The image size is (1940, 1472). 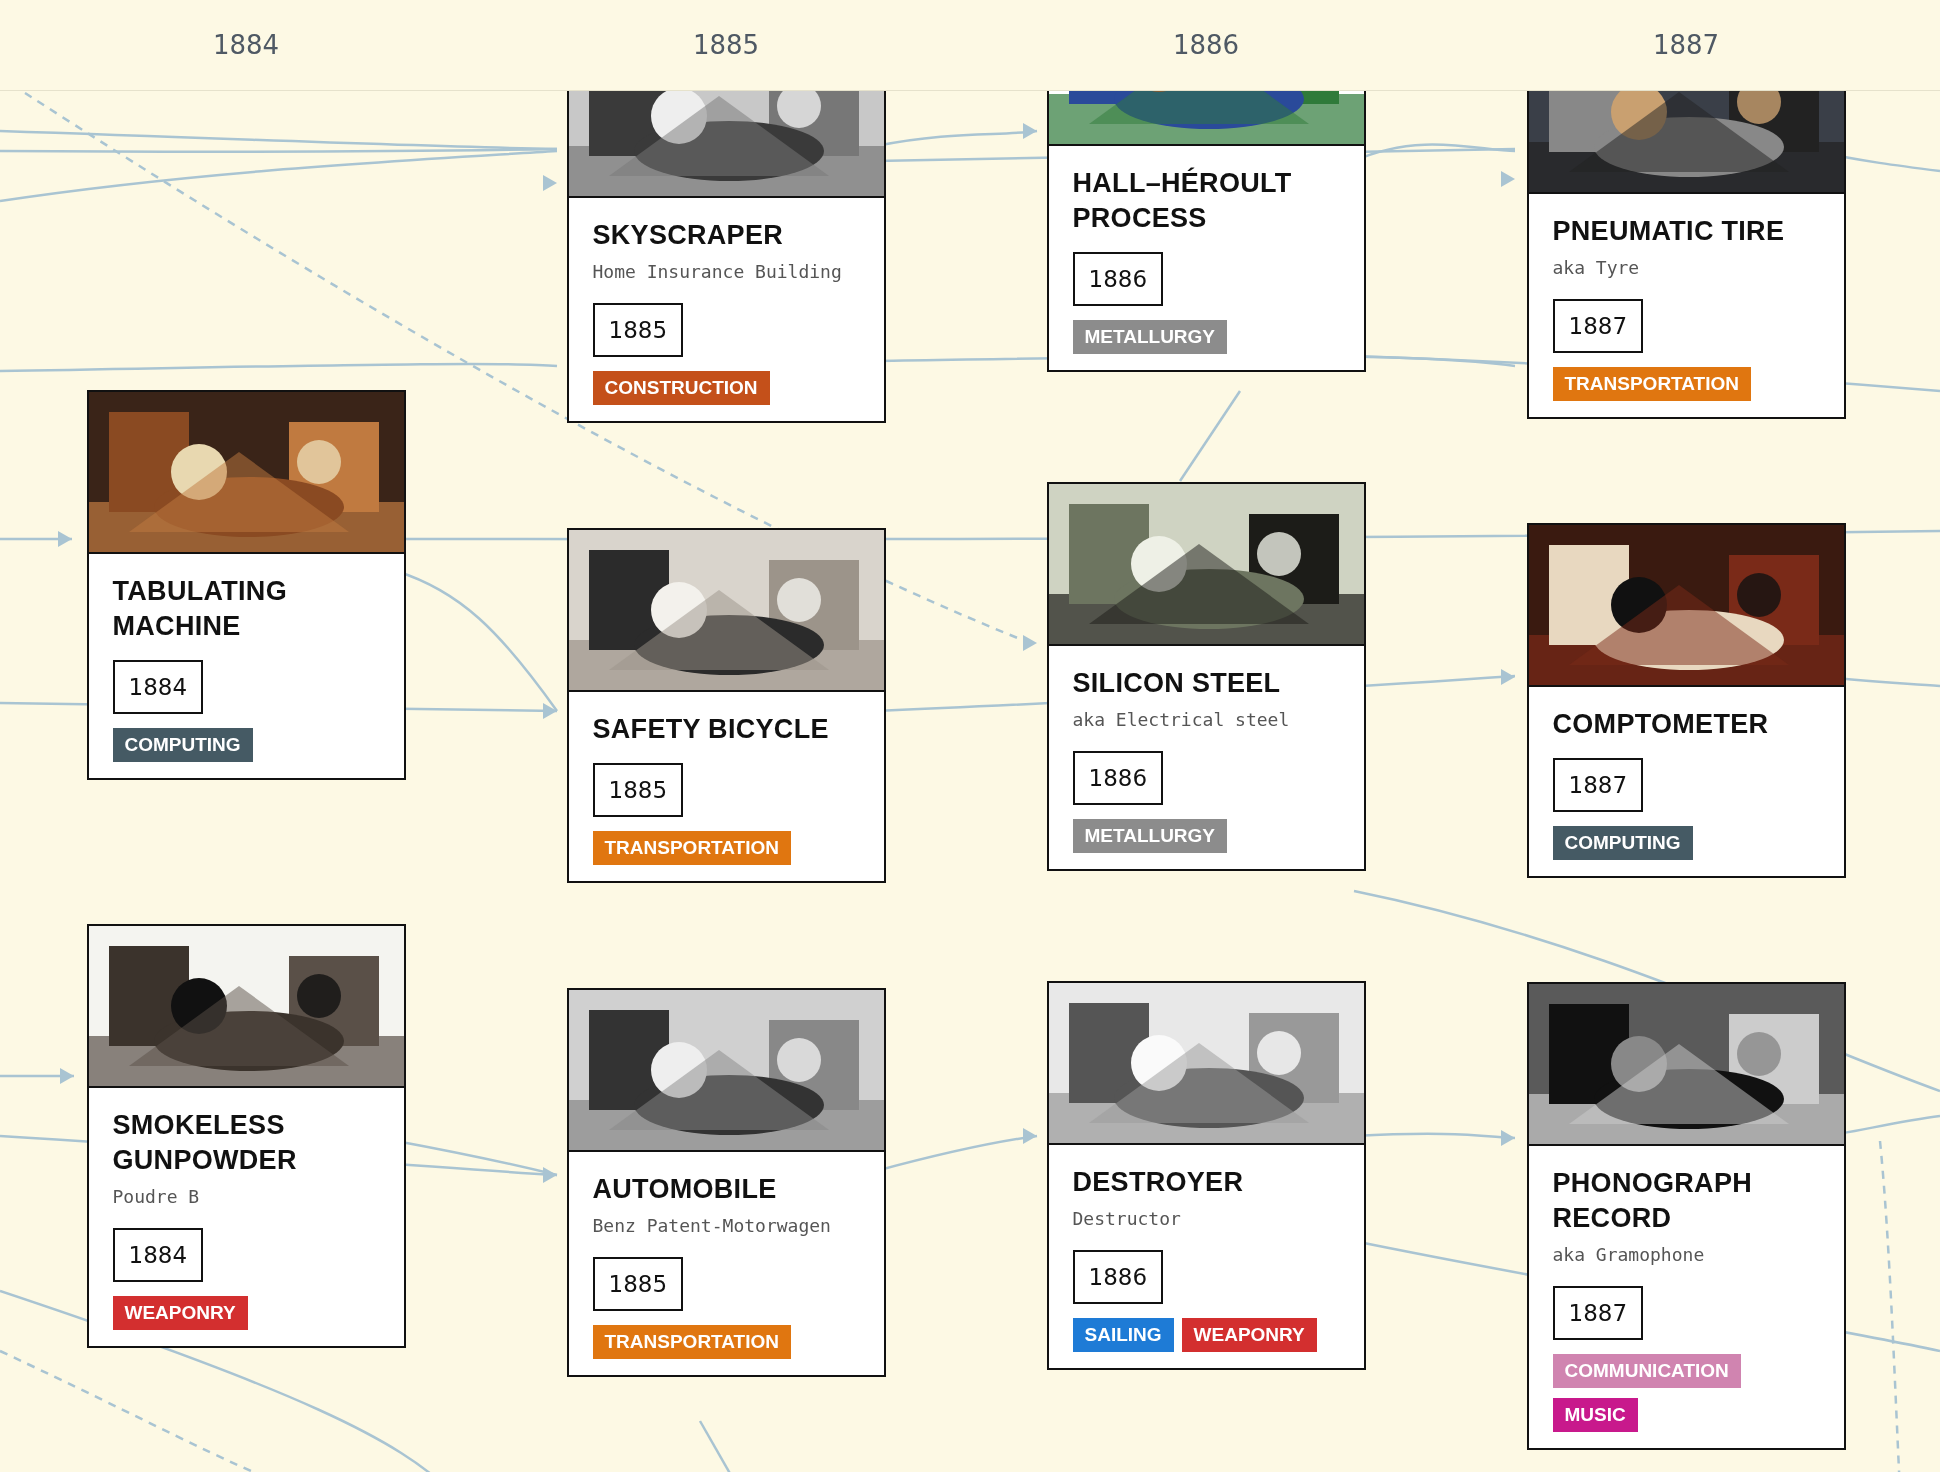 I want to click on invention-card: SAFETY BICYCLE 1885 TRANSPORTATION, so click(x=726, y=705).